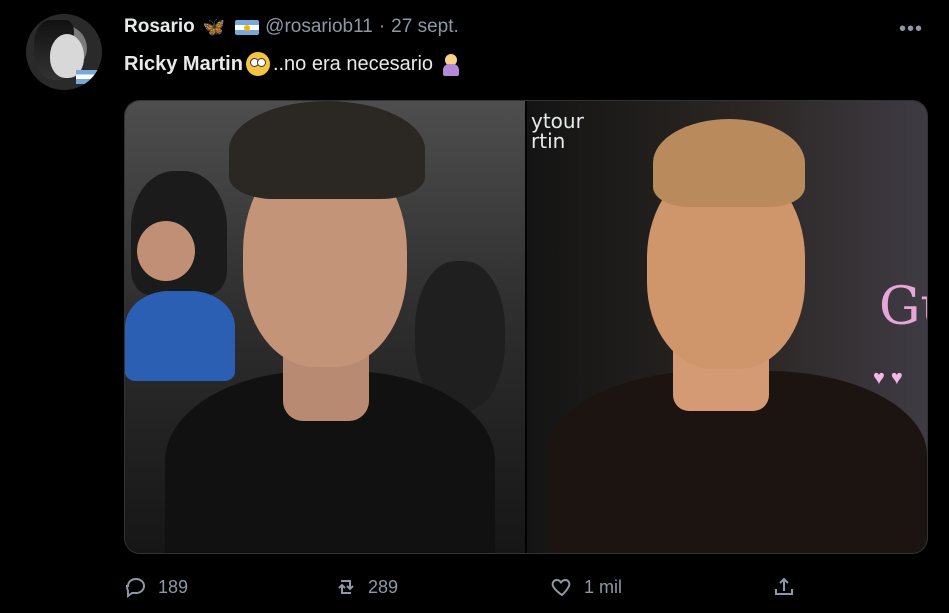  What do you see at coordinates (557, 121) in the screenshot?
I see `right-caption-line1: ytour` at bounding box center [557, 121].